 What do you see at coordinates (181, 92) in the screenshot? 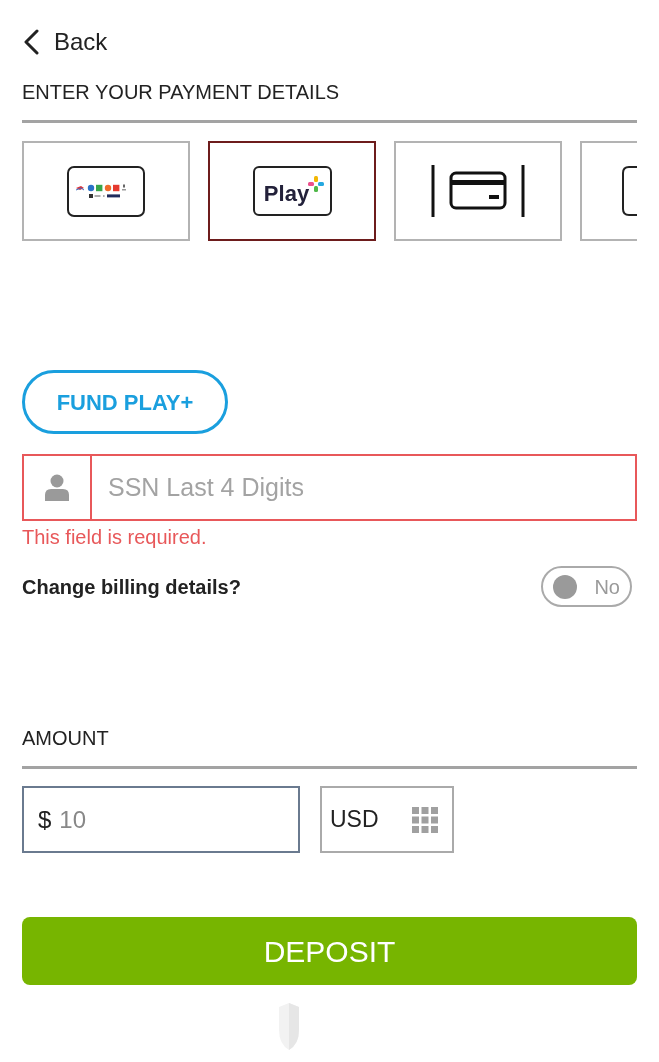
I see `section-title: ENTER YOUR PAYMENT DETAILS` at bounding box center [181, 92].